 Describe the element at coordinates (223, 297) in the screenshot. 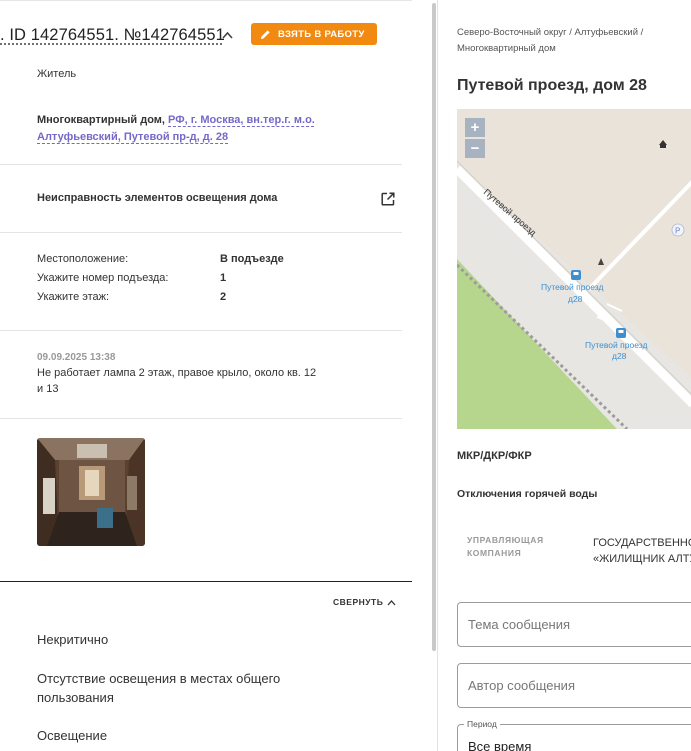

I see `detail-value: 2` at that location.